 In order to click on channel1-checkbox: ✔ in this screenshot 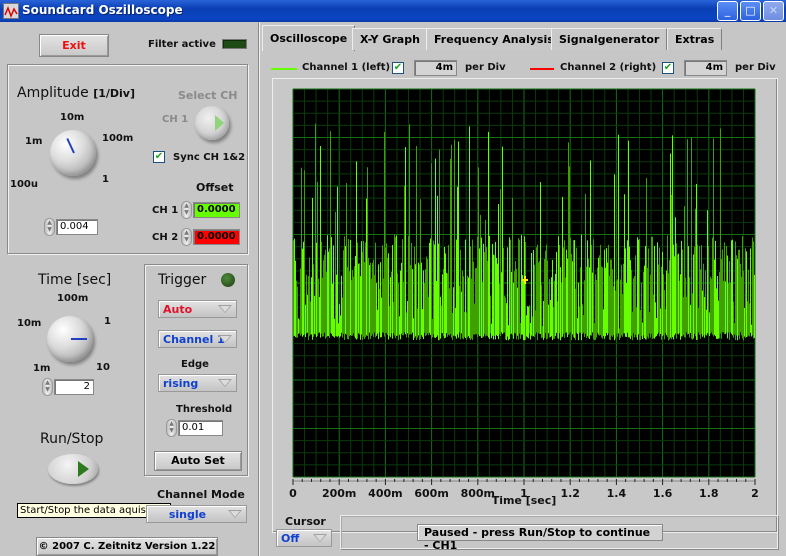, I will do `click(398, 68)`.